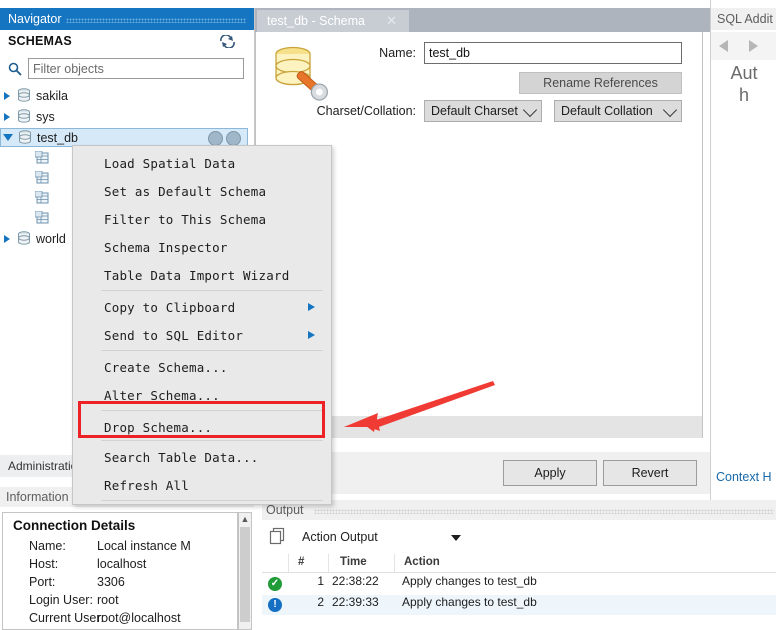 The width and height of the screenshot is (776, 630). Describe the element at coordinates (519, 605) in the screenshot. I see `output-row: ! 2 22:39:33 Apply changes to test_db` at that location.